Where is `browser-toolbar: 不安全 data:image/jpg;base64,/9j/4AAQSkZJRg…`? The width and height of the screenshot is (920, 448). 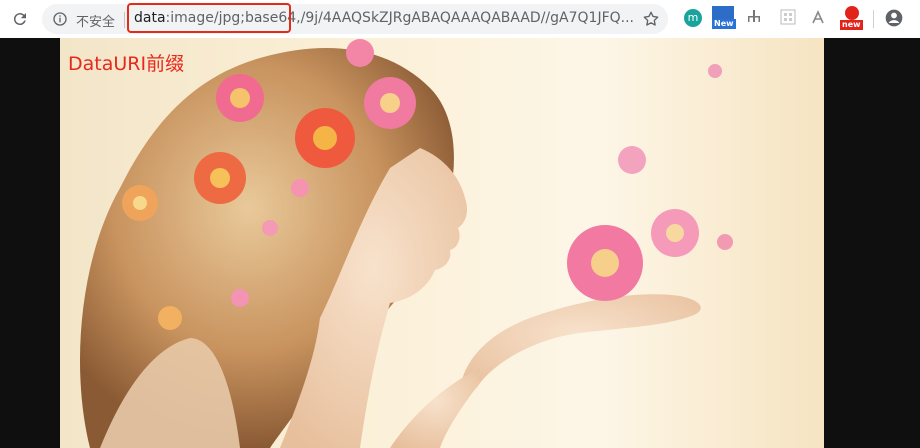 browser-toolbar: 不安全 data:image/jpg;base64,/9j/4AAQSkZJRg… is located at coordinates (460, 19).